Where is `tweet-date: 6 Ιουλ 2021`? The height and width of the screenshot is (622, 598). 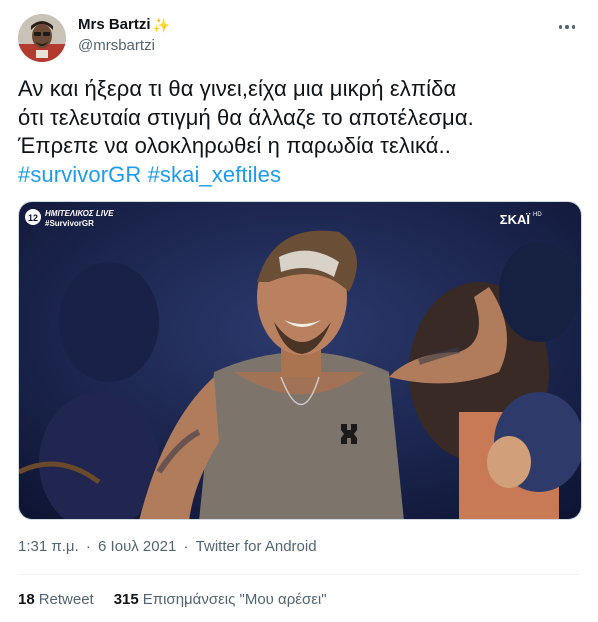
tweet-date: 6 Ιουλ 2021 is located at coordinates (137, 546).